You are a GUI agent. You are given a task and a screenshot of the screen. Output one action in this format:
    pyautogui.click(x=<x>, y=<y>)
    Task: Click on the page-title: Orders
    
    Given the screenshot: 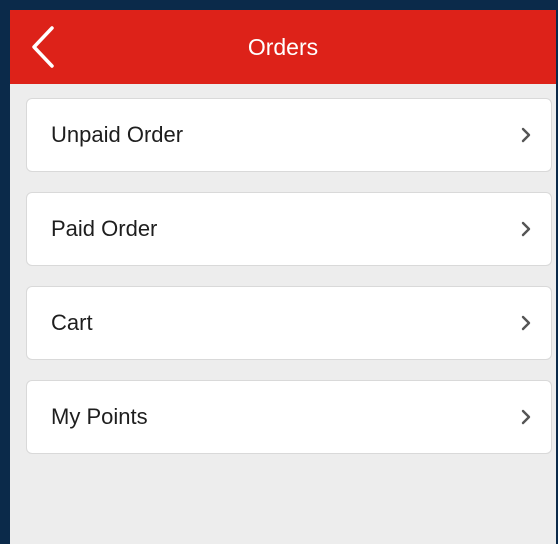 What is the action you would take?
    pyautogui.click(x=283, y=47)
    